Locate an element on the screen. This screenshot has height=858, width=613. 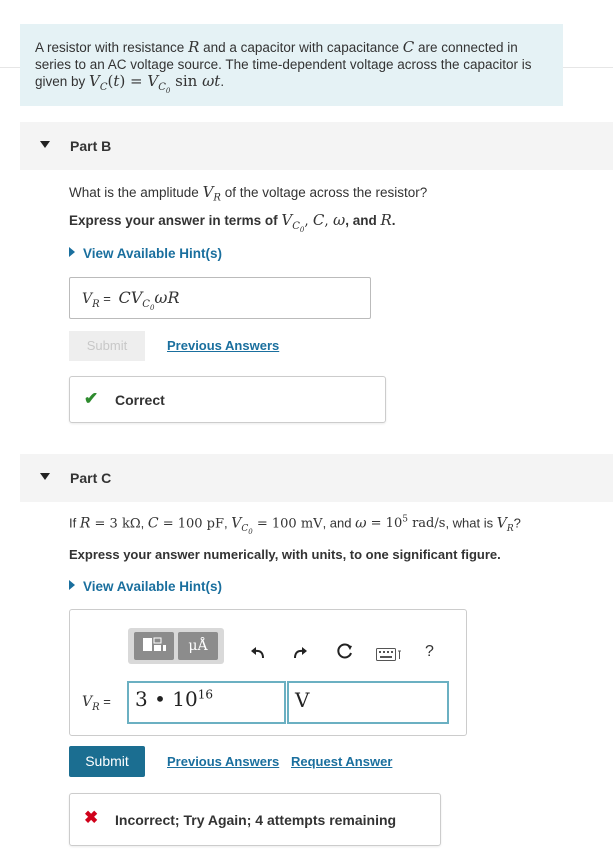
templates-icon is located at coordinates (154, 646).